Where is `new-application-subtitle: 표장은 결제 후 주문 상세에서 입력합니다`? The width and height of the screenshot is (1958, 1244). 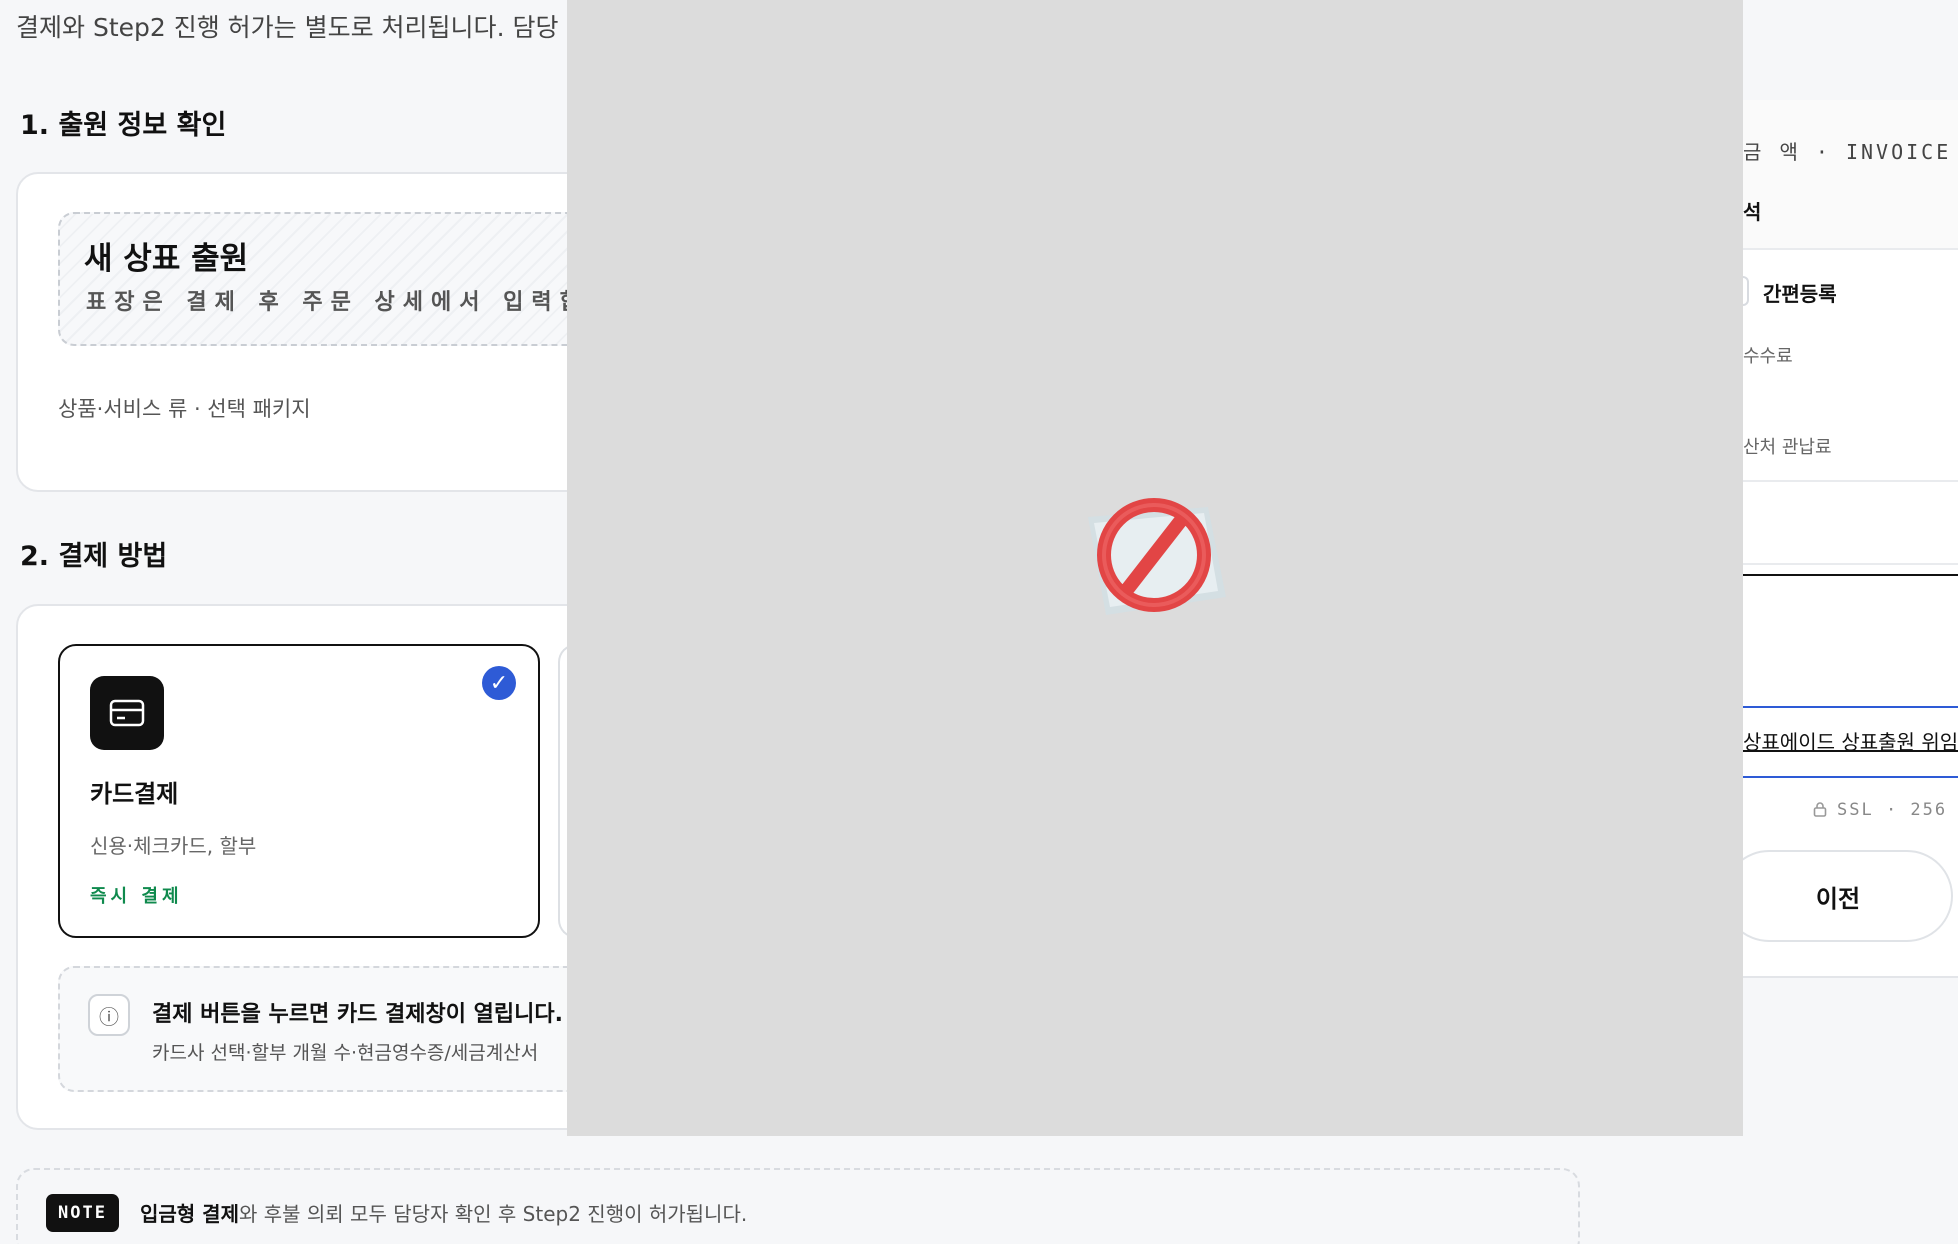
new-application-subtitle: 표장은 결제 후 주문 상세에서 입력합니다 is located at coordinates (365, 302).